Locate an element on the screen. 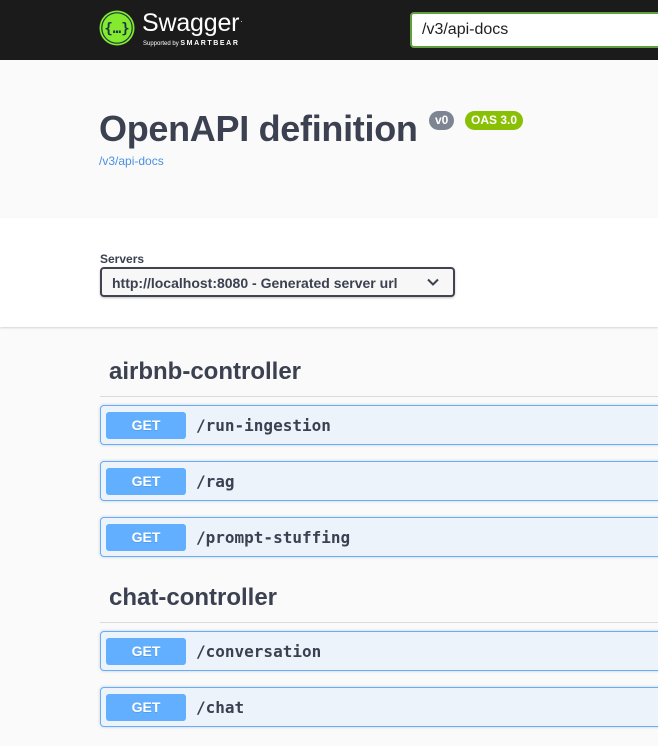 This screenshot has height=746, width=658. spec-link: /v3/api-docs is located at coordinates (131, 161).